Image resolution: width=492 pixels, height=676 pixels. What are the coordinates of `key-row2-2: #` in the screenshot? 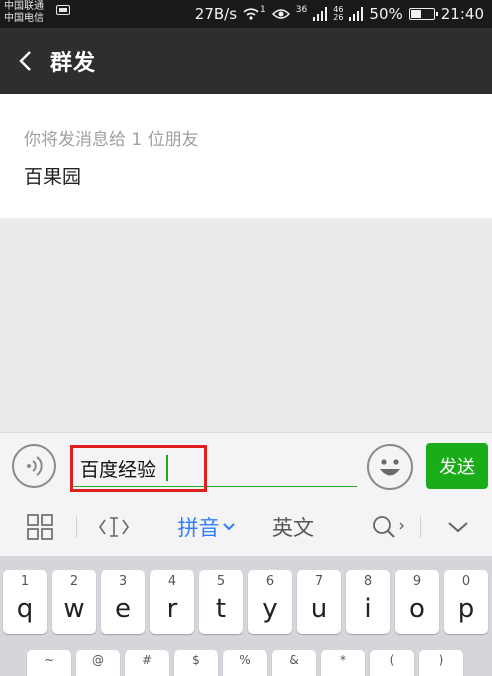 It's located at (147, 663).